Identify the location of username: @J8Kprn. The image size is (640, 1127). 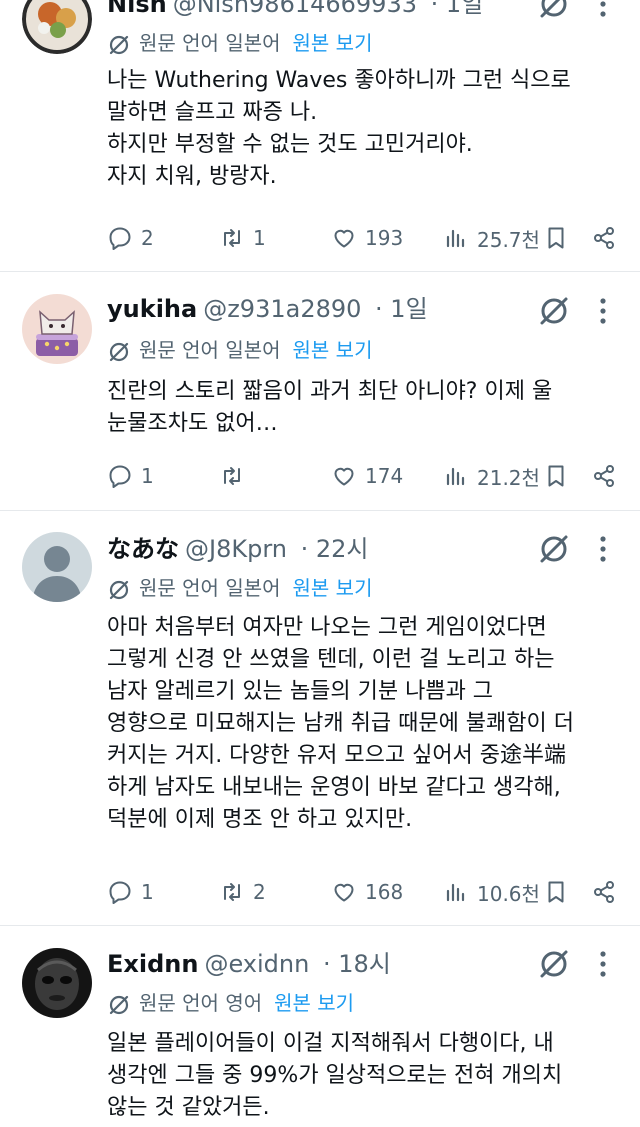
(236, 549).